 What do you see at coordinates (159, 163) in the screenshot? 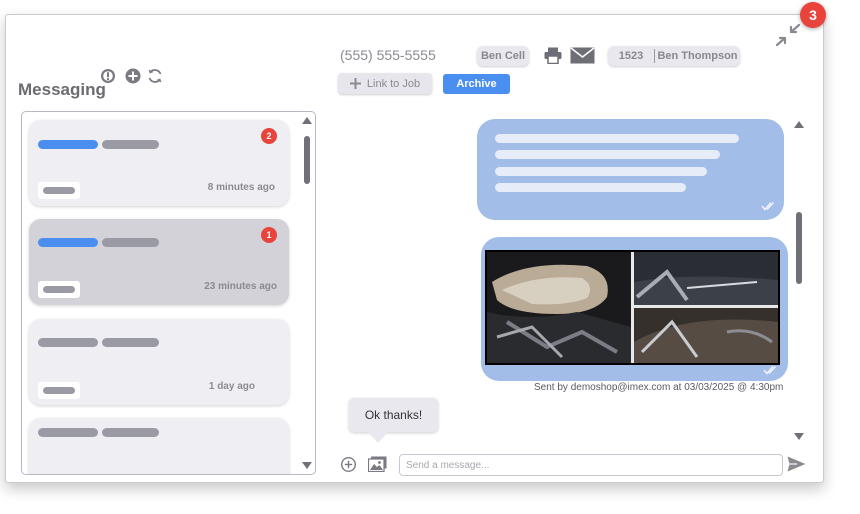
I see `conversation-item: 2 8 minutes ago` at bounding box center [159, 163].